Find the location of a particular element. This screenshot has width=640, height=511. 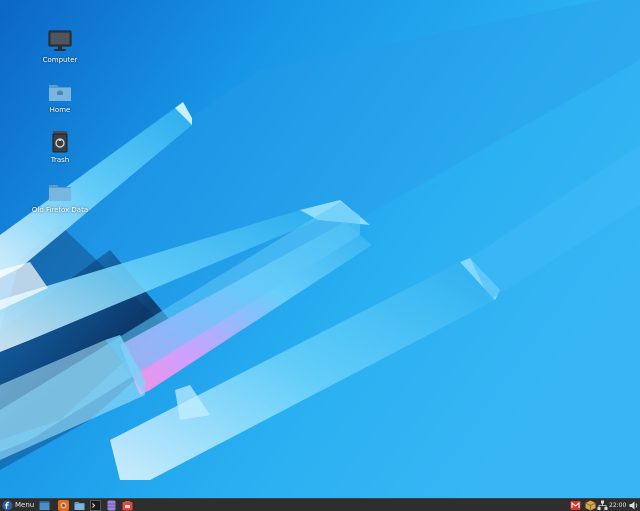

monitor-icon is located at coordinates (60, 41).